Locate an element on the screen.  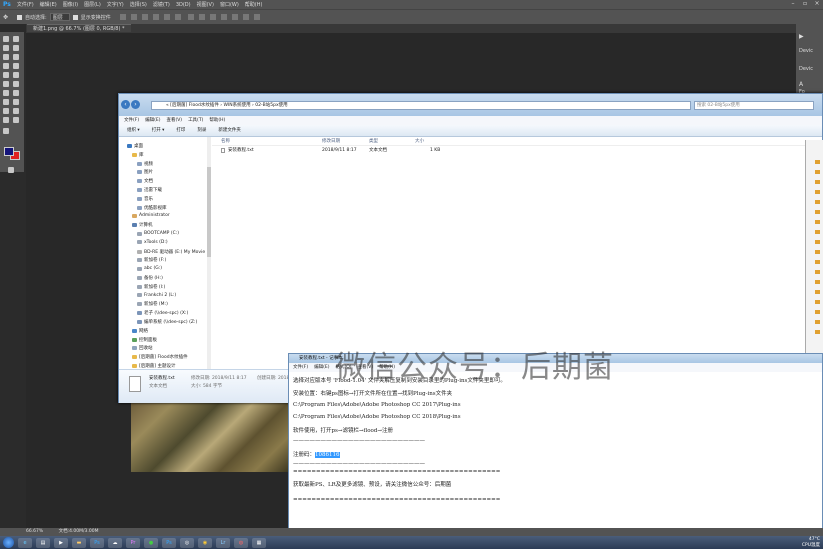
show-transform-checkbox is located at coordinates (75, 17).